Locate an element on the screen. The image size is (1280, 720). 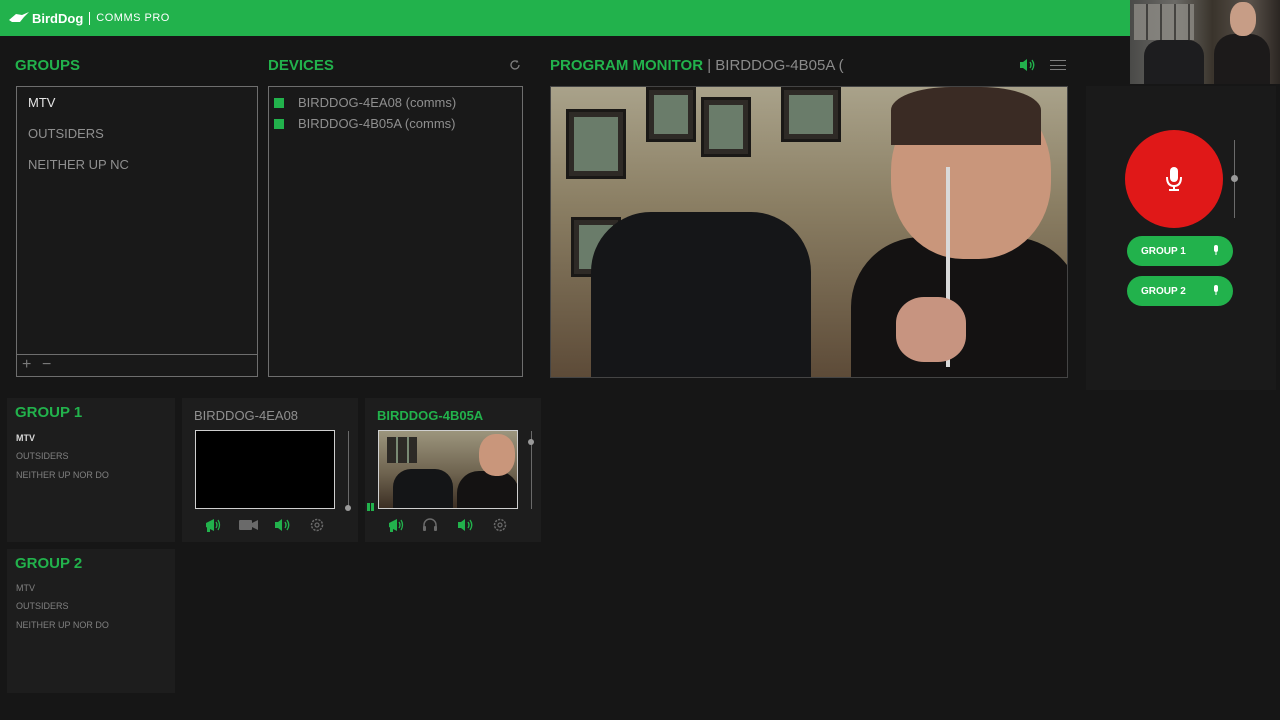
talk-group-2-button: GROUP 2 is located at coordinates (1180, 291).